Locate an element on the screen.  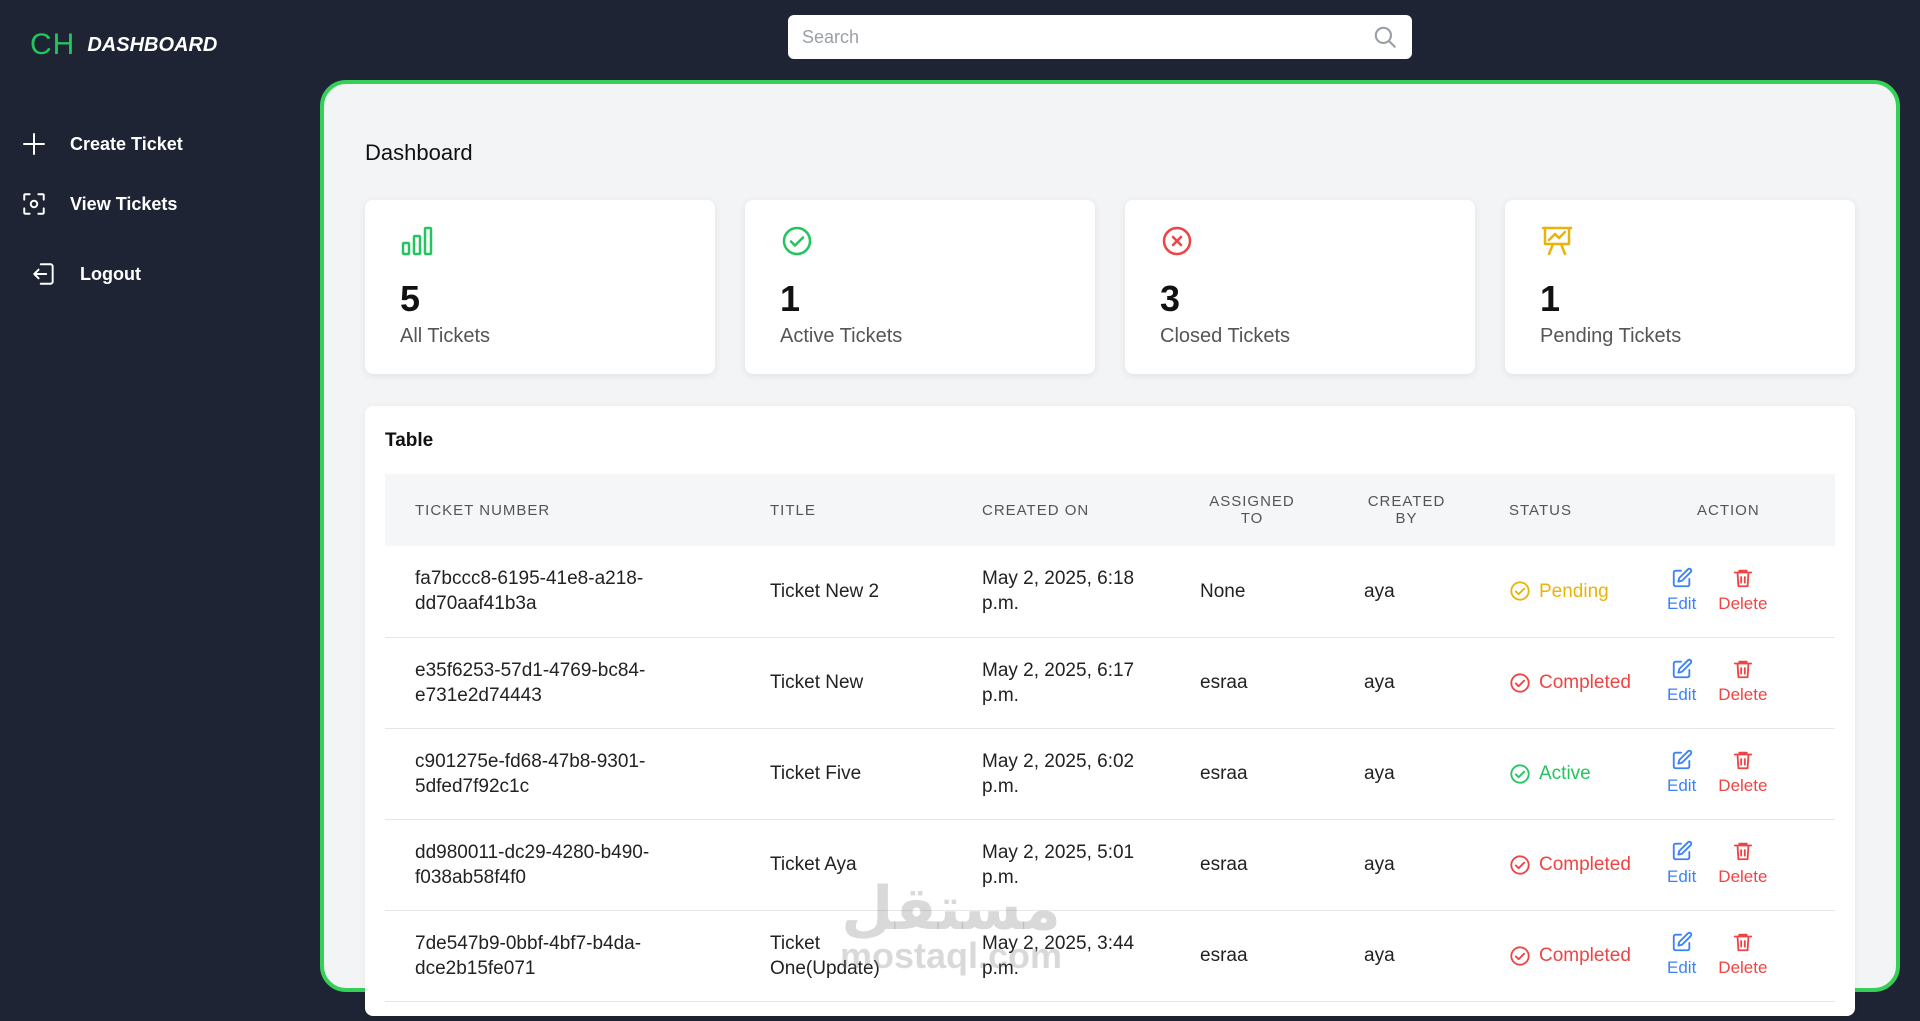
clock-check-icon is located at coordinates (1520, 591).